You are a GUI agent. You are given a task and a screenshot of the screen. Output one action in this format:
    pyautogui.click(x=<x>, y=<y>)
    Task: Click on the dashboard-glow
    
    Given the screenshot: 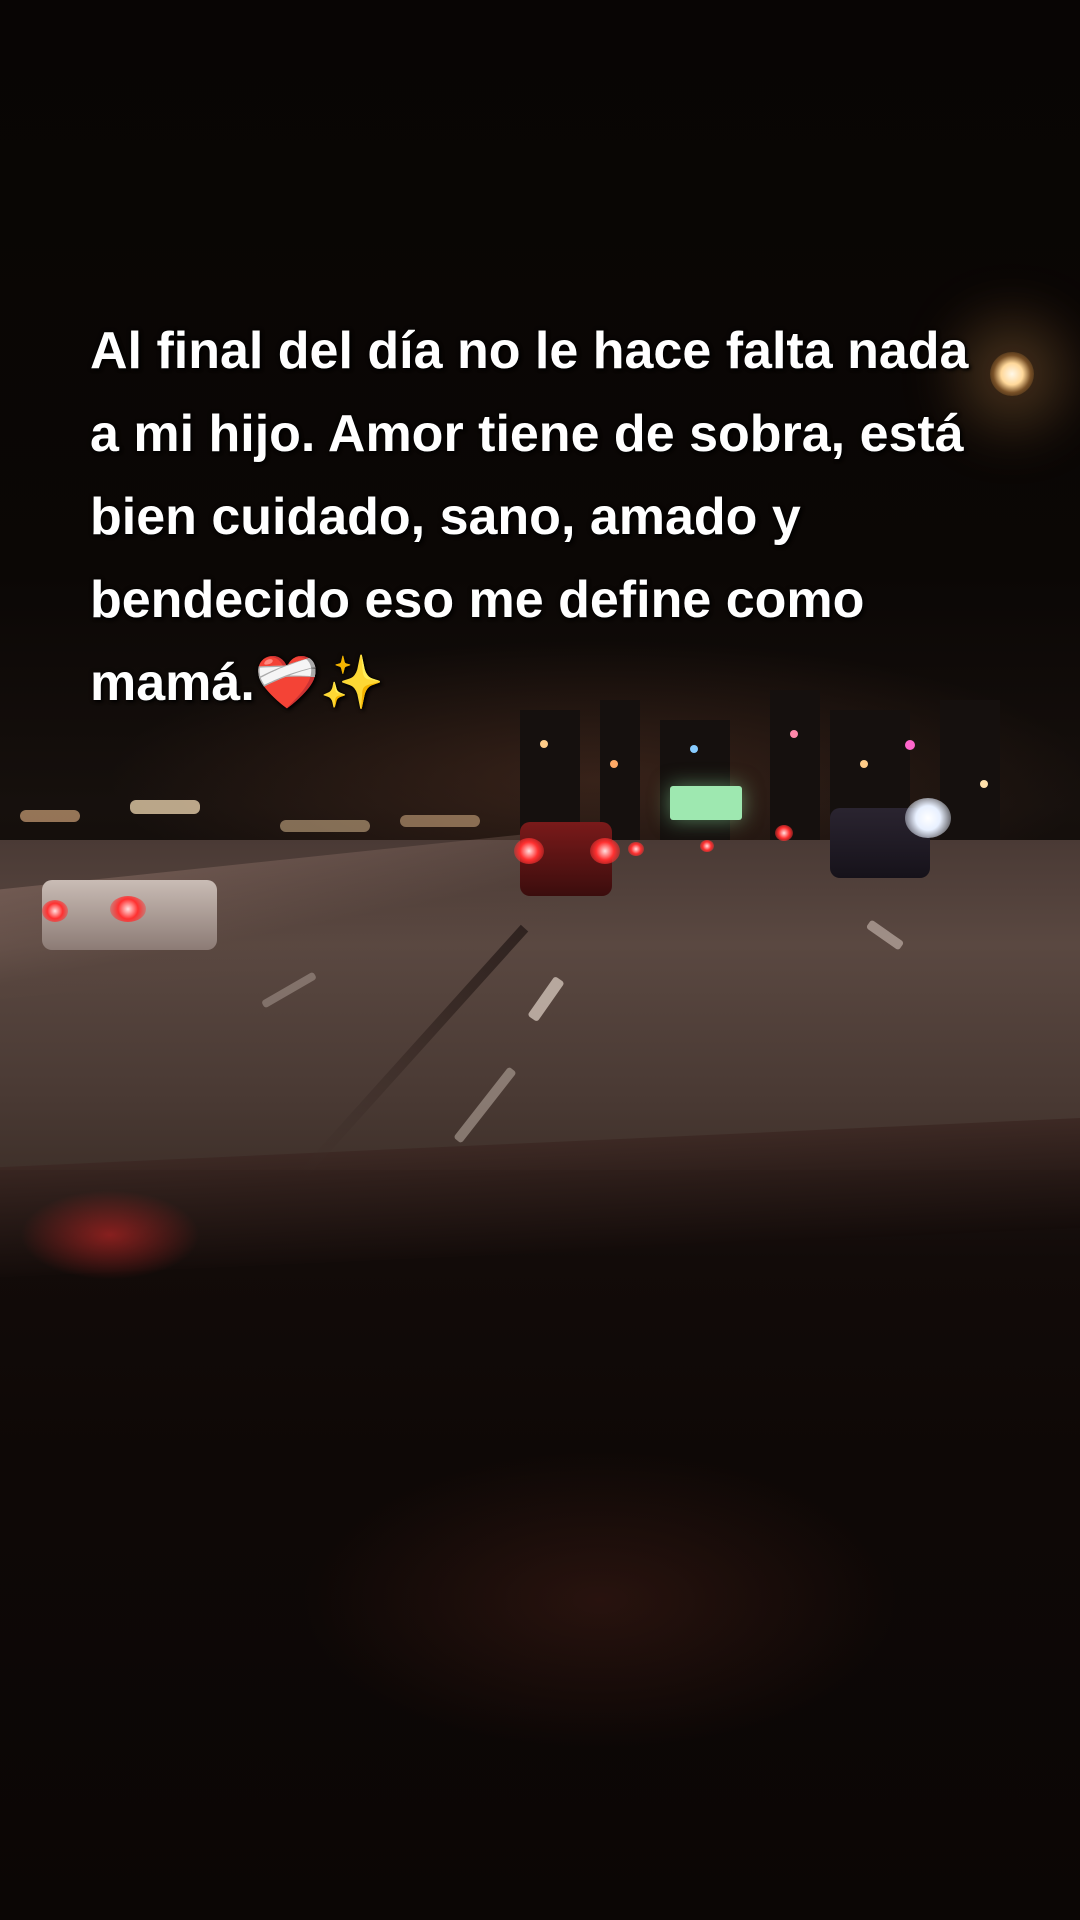 What is the action you would take?
    pyautogui.click(x=600, y=1600)
    